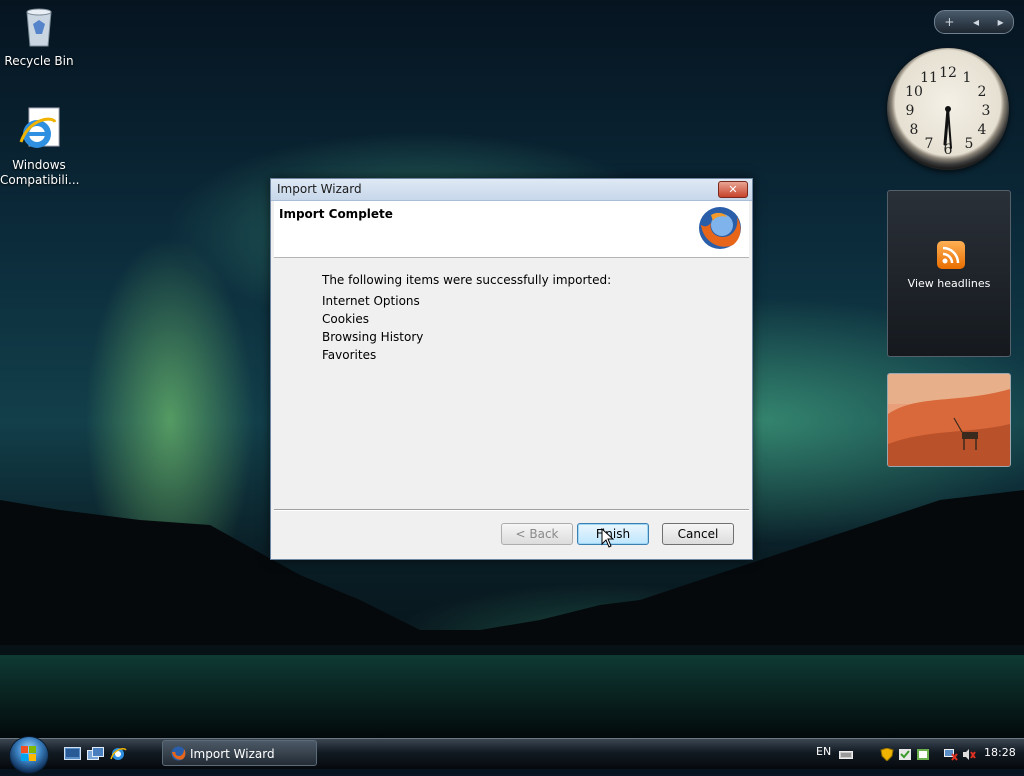  I want to click on dialog-header: Import Complete, so click(511, 229).